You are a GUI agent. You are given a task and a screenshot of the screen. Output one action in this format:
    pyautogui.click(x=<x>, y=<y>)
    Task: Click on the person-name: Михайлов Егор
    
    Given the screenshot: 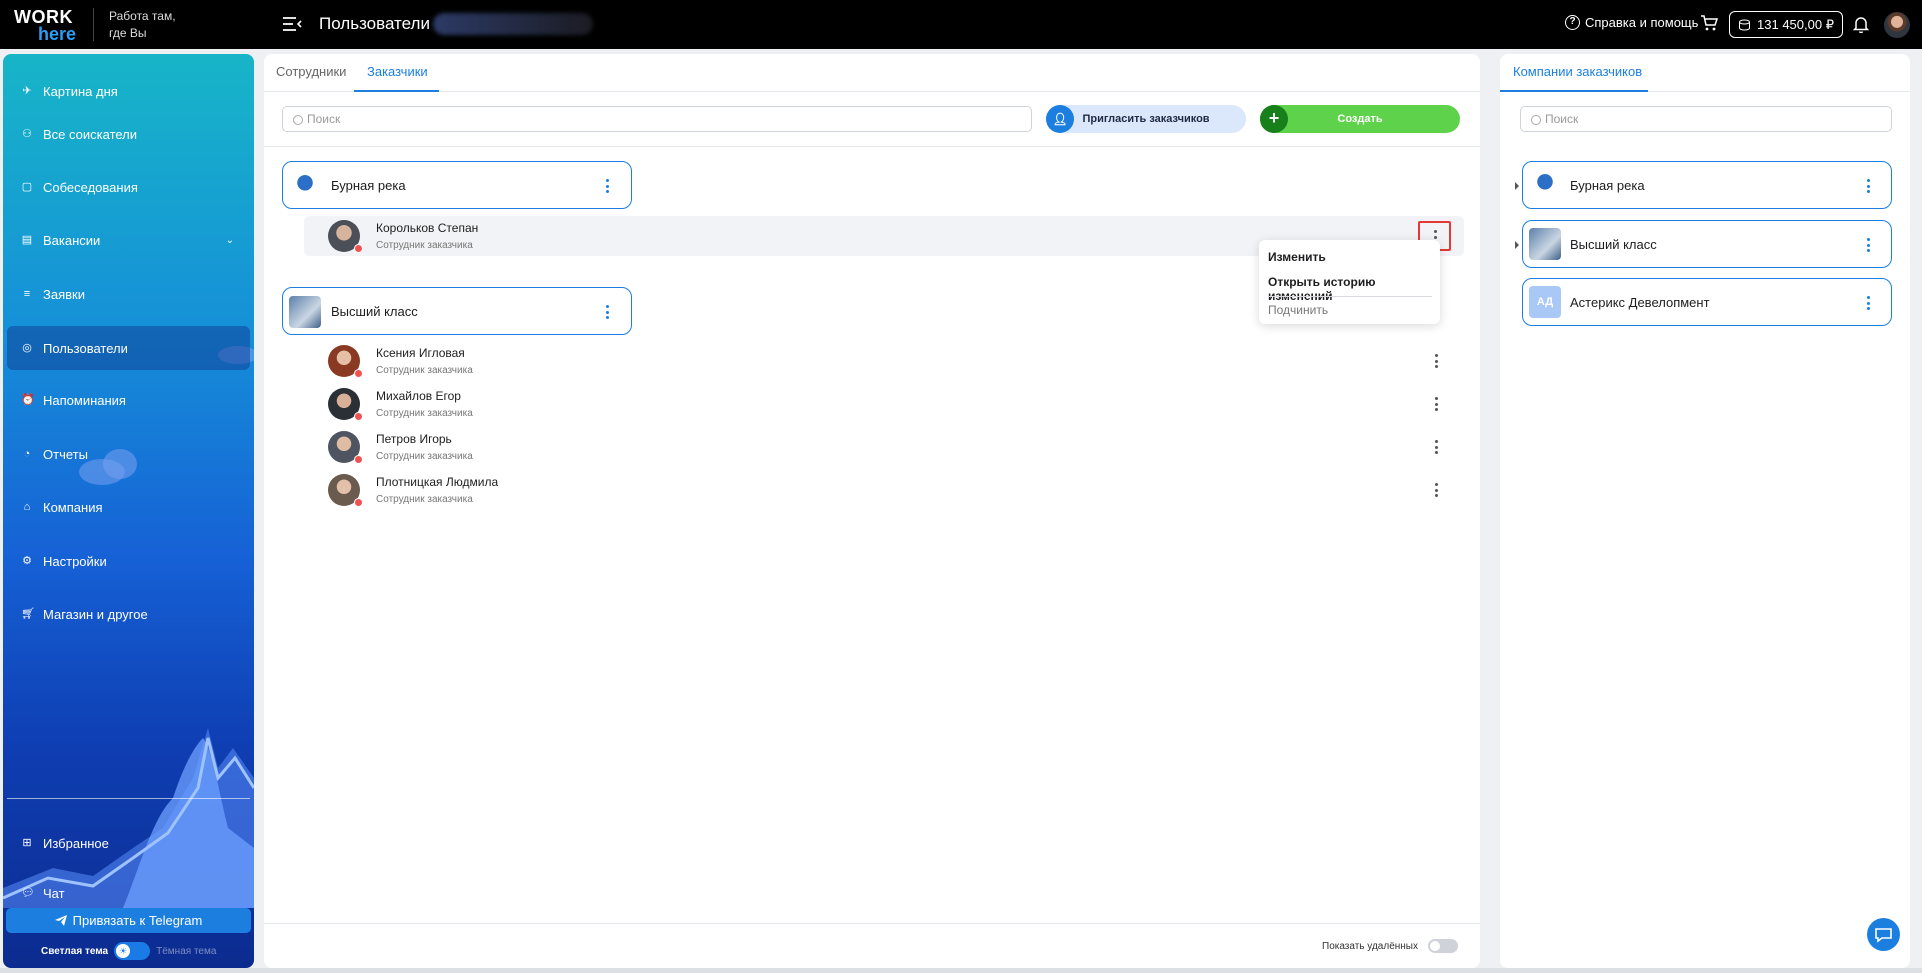 What is the action you would take?
    pyautogui.click(x=418, y=396)
    